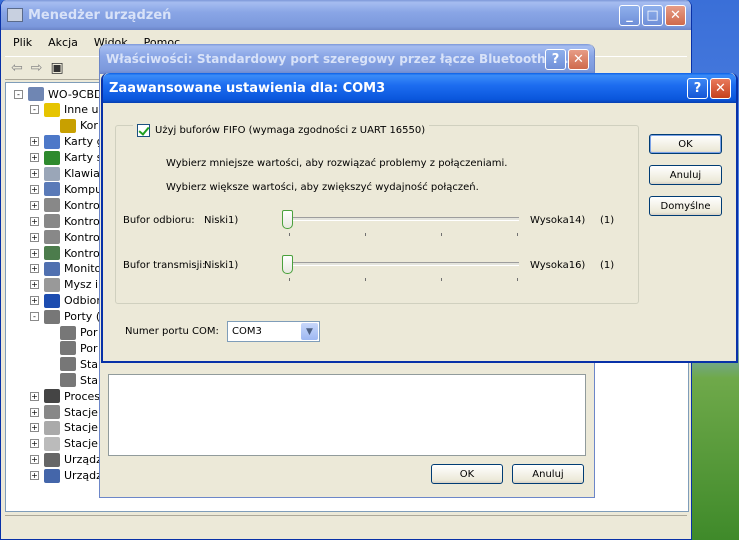  I want to click on tree-item: + Odbior, so click(65, 301).